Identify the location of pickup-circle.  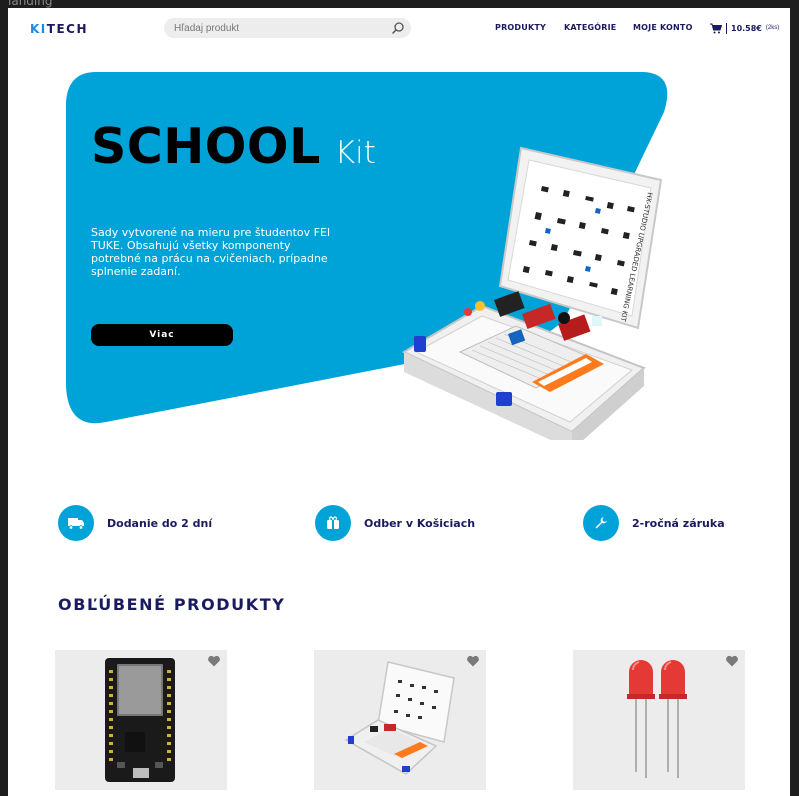
(333, 523).